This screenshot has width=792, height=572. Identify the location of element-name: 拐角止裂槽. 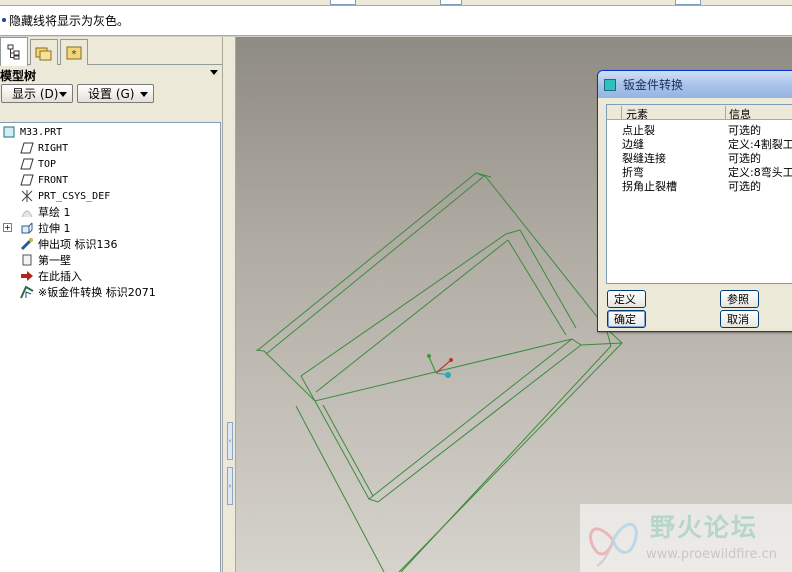
(649, 186).